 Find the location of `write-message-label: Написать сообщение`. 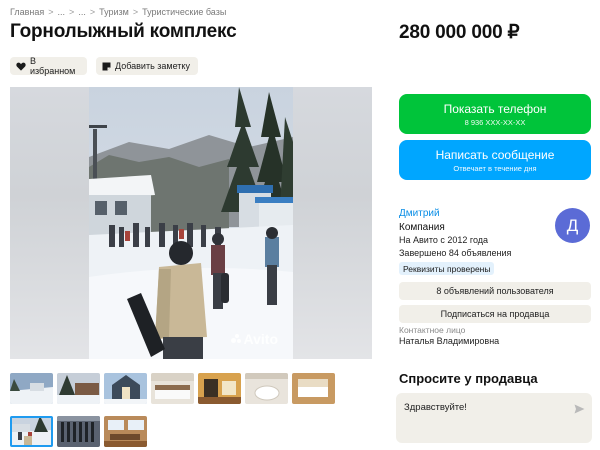

write-message-label: Написать сообщение is located at coordinates (495, 154).